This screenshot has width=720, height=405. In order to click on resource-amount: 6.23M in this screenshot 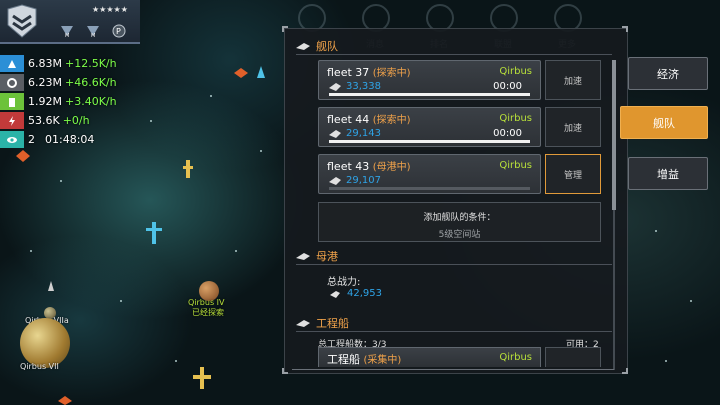, I will do `click(45, 82)`.